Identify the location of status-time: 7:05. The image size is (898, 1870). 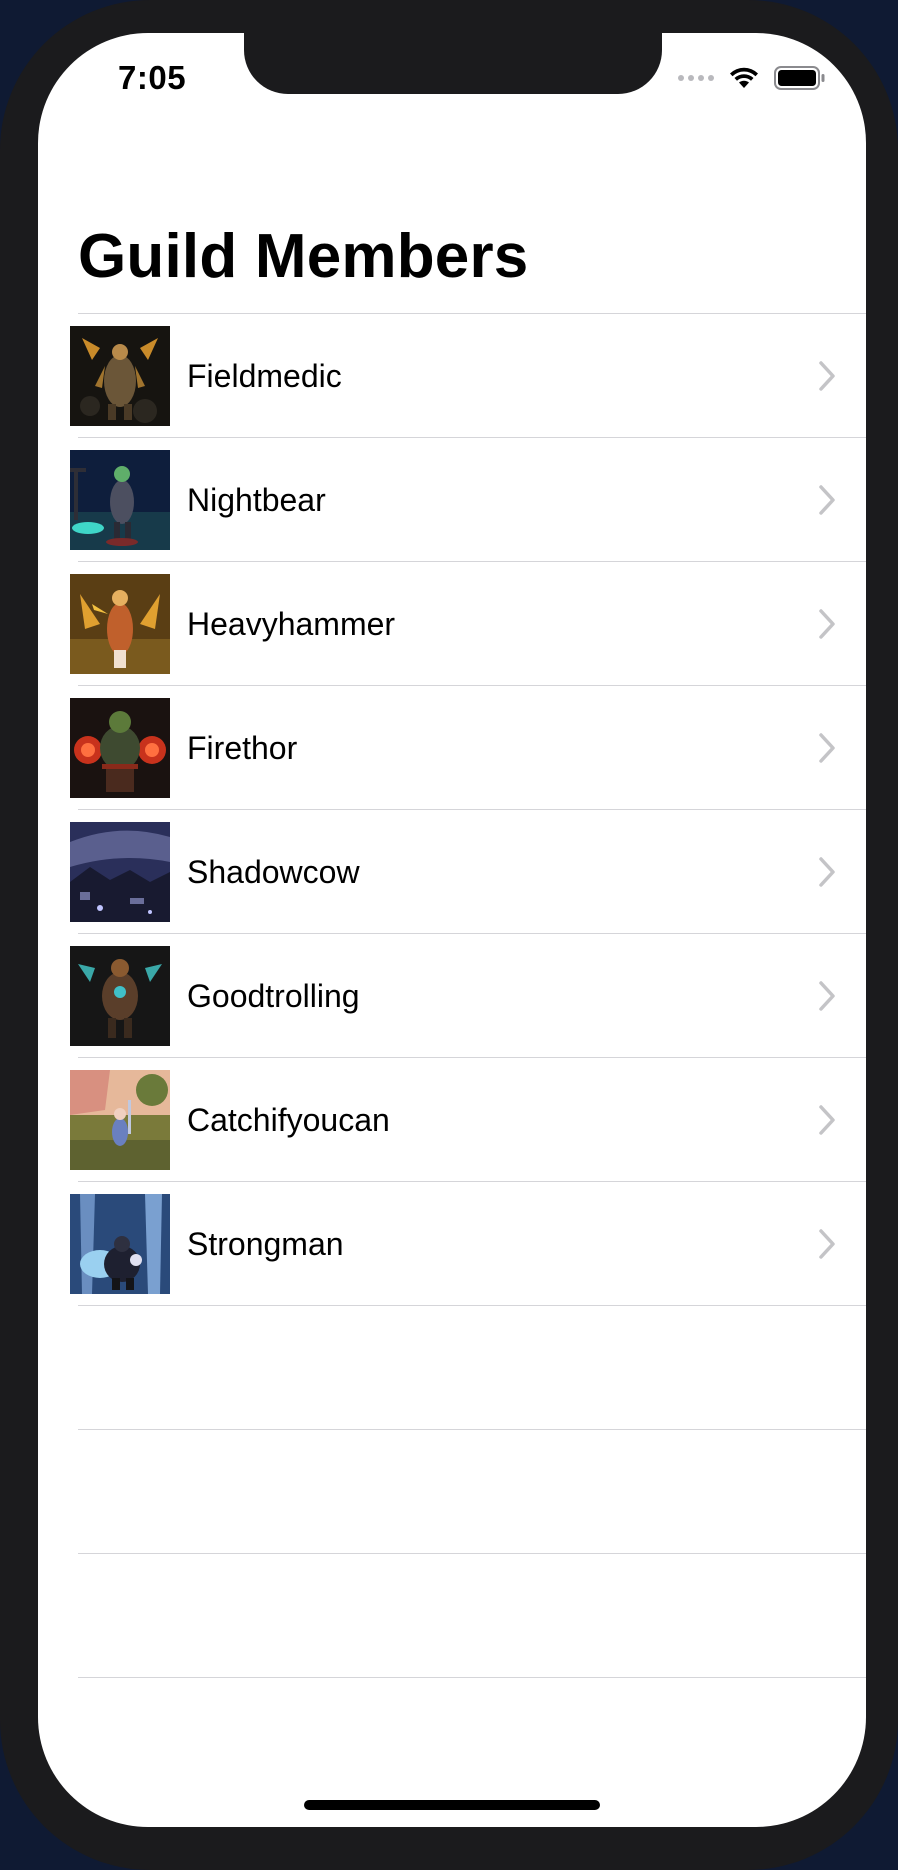
(152, 77).